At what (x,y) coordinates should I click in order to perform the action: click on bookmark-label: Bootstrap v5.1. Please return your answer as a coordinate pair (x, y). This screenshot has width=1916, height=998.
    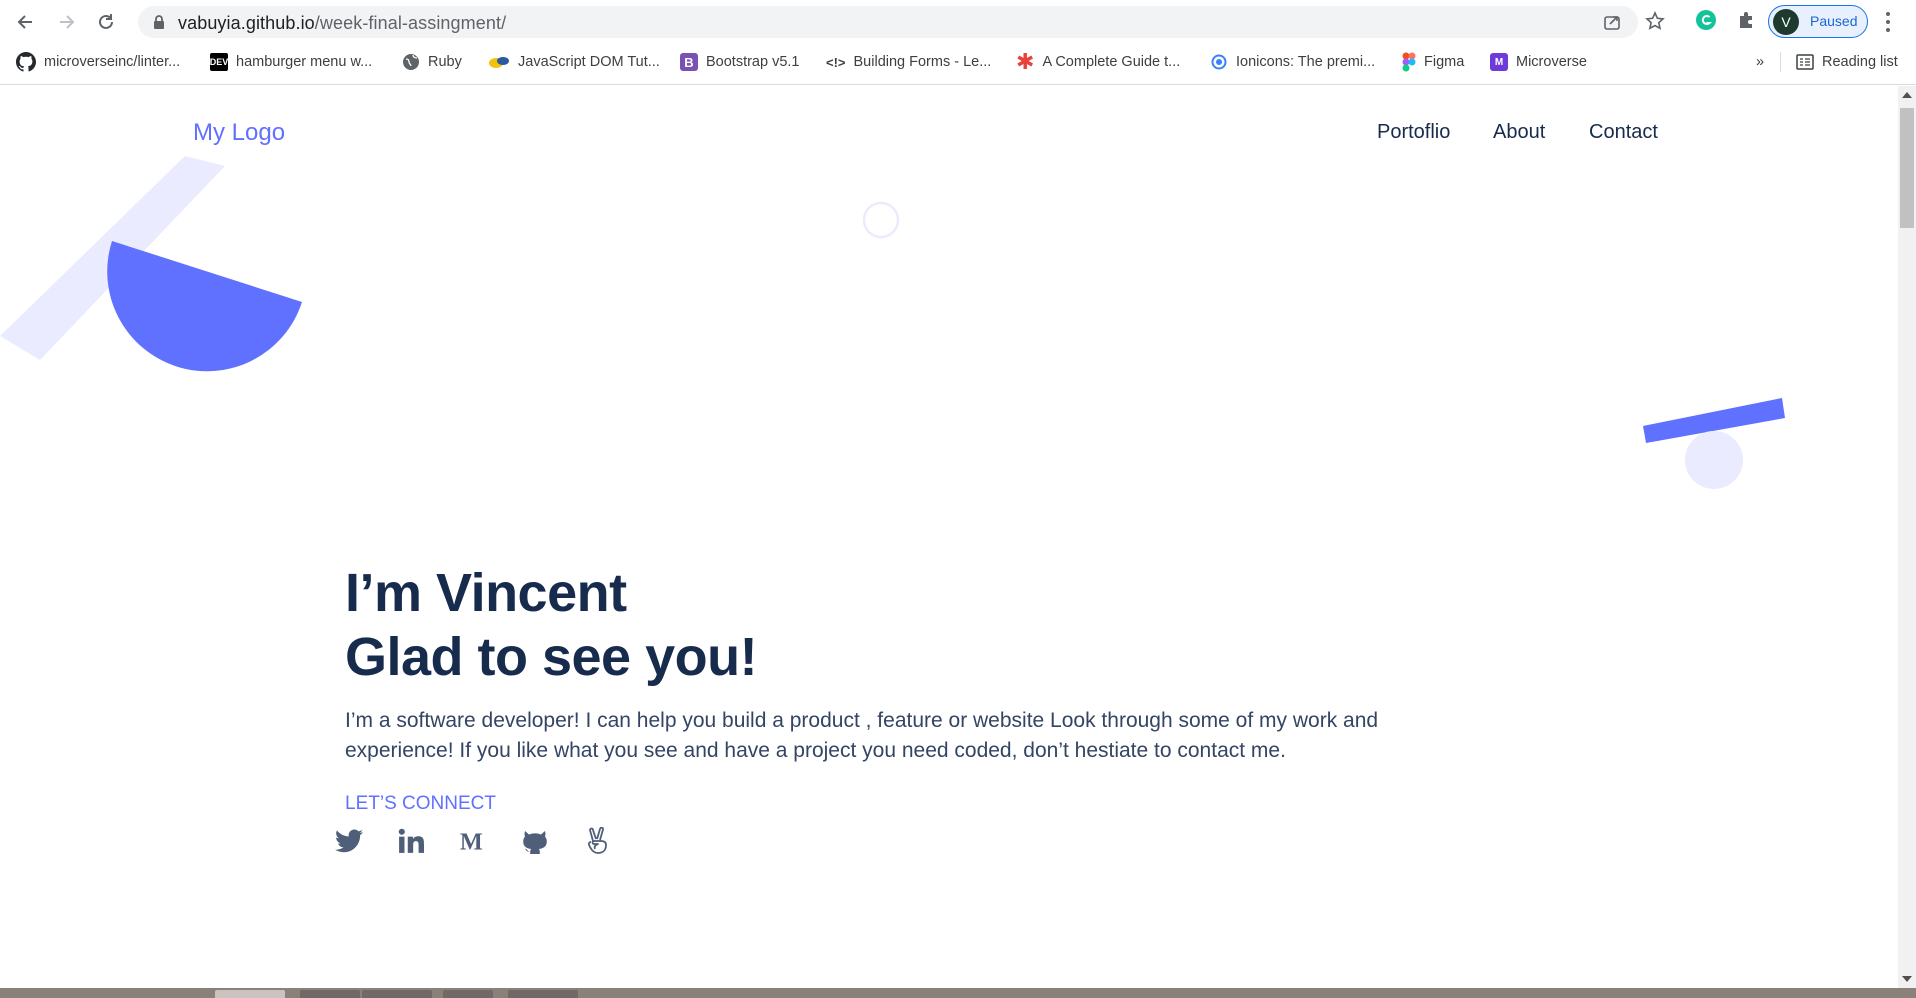
    Looking at the image, I should click on (753, 62).